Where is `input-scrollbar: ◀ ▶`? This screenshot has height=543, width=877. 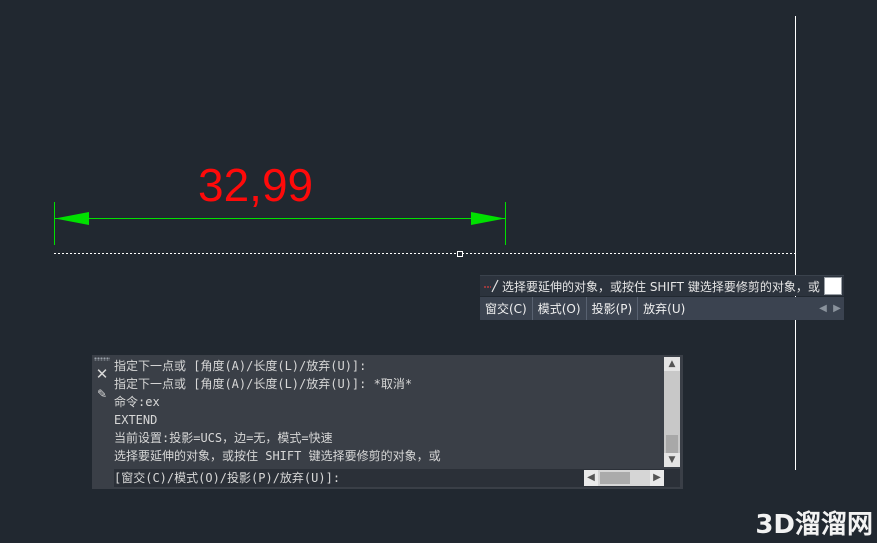
input-scrollbar: ◀ ▶ is located at coordinates (624, 478).